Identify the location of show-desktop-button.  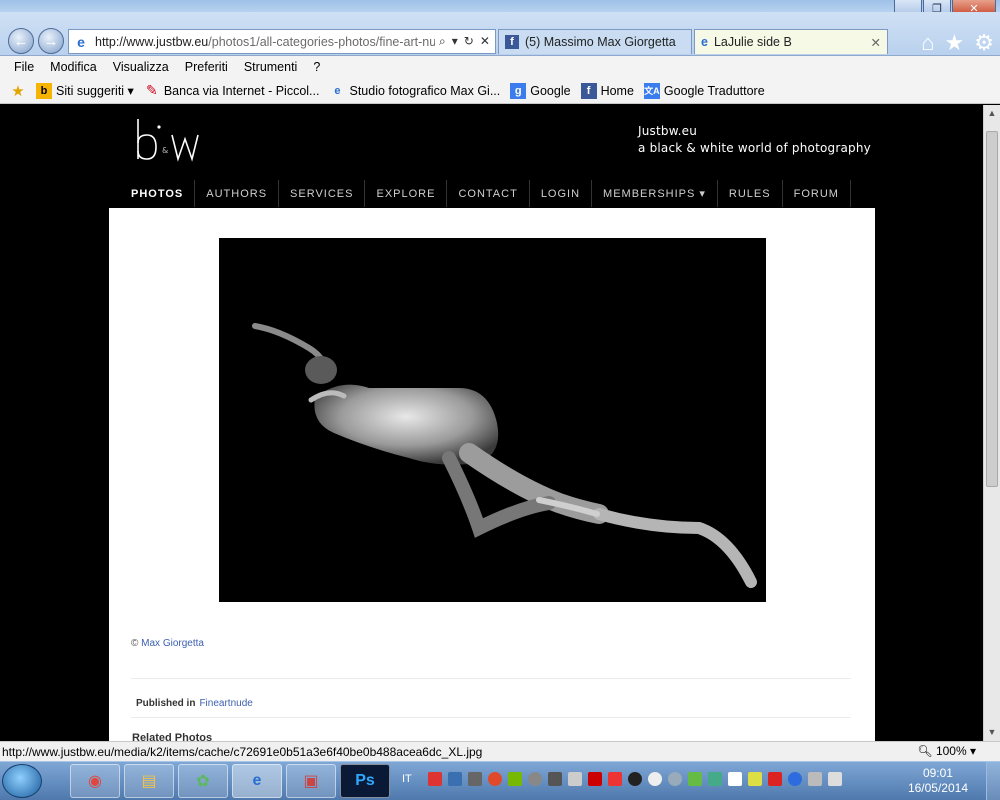
(993, 781).